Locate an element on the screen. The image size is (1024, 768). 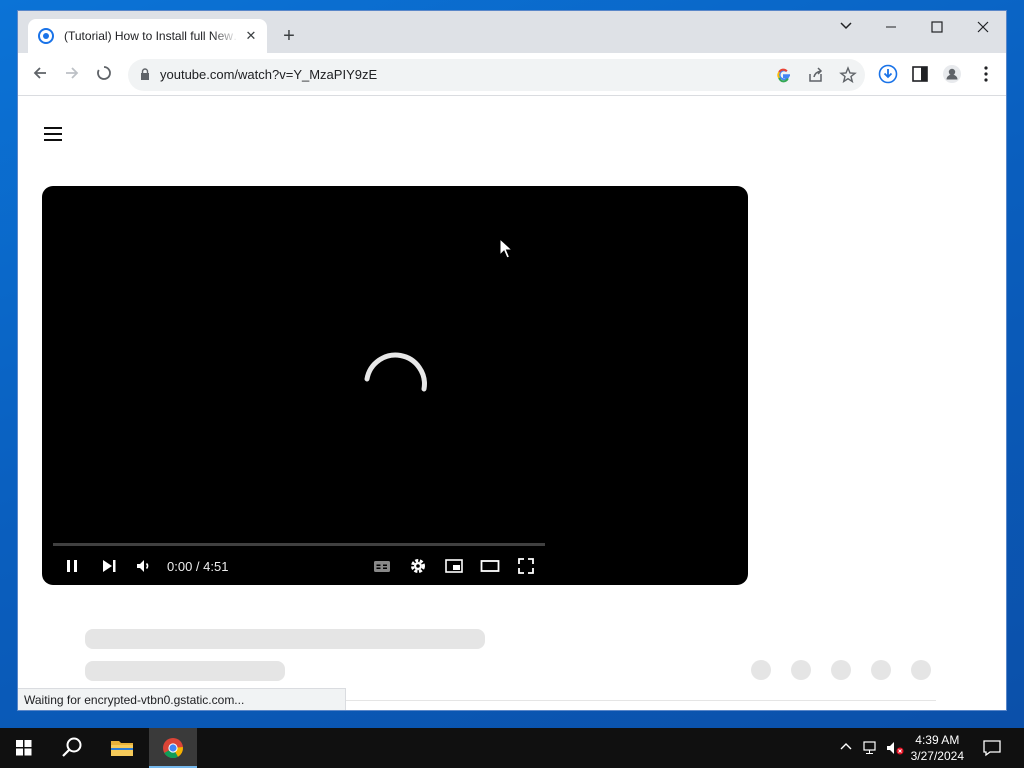
tab-active: (Tutorial) How to Install full New… ✕ is located at coordinates (147, 36).